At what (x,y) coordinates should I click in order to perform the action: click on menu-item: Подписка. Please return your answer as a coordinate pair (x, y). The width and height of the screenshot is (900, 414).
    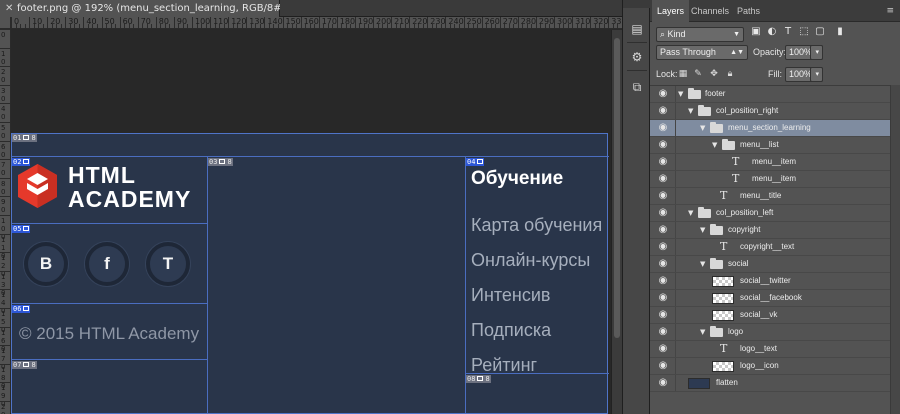
    Looking at the image, I should click on (511, 330).